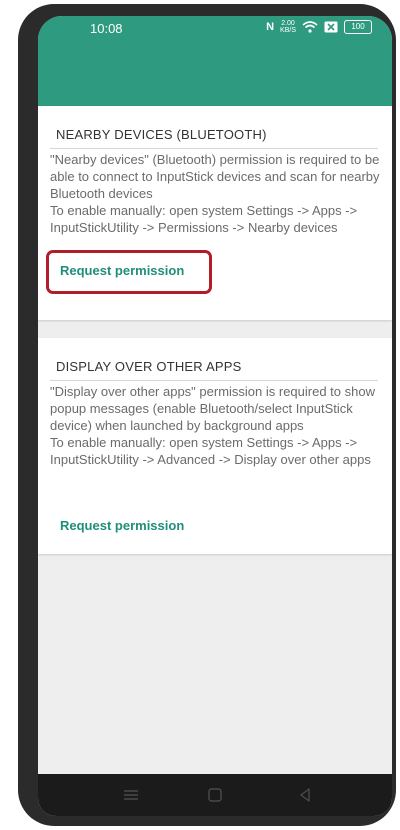 The image size is (400, 830). Describe the element at coordinates (270, 27) in the screenshot. I see `nfc-icon: N` at that location.